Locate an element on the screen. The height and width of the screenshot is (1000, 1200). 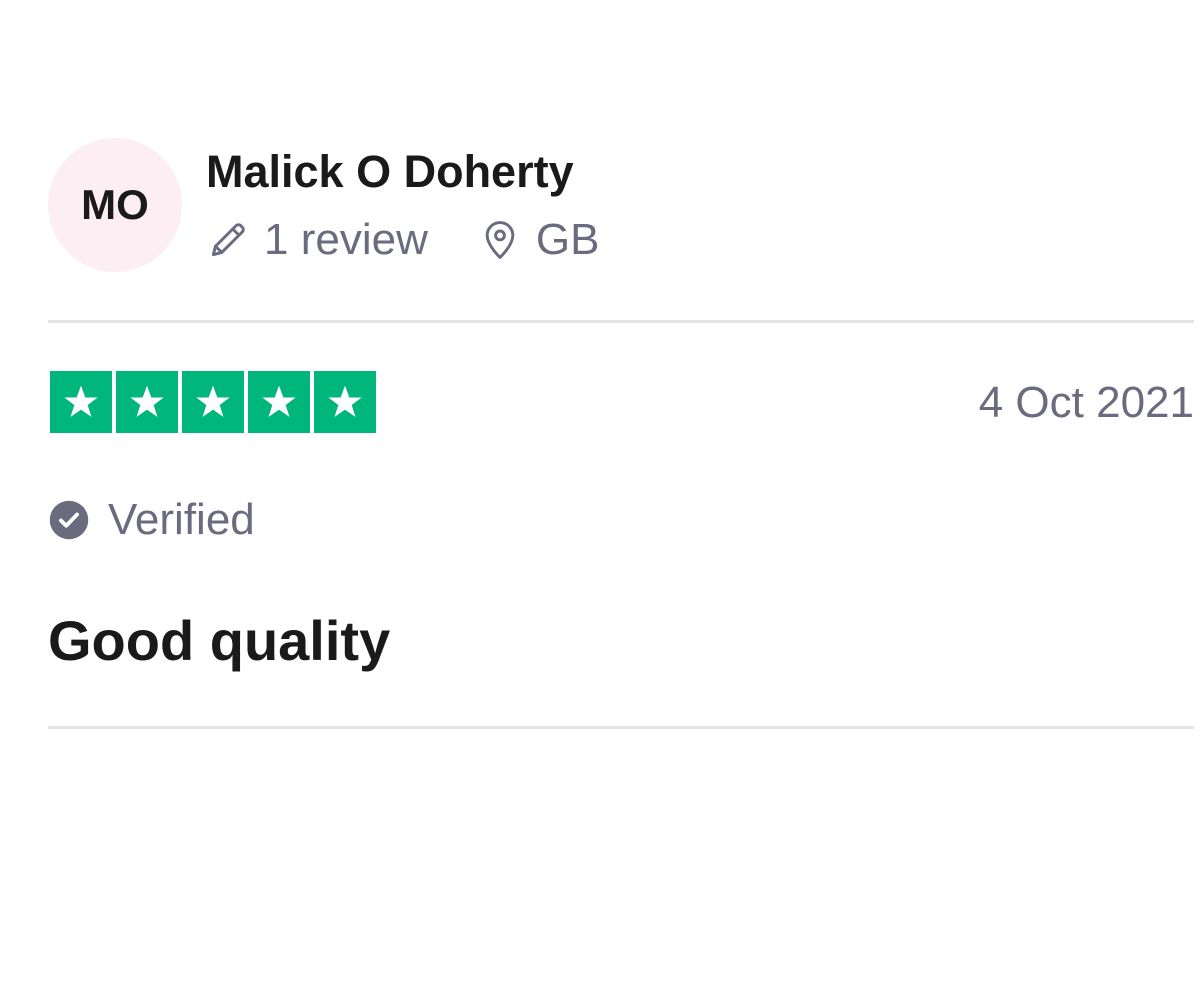
reviewer-meta: 1 review GB is located at coordinates (402, 240).